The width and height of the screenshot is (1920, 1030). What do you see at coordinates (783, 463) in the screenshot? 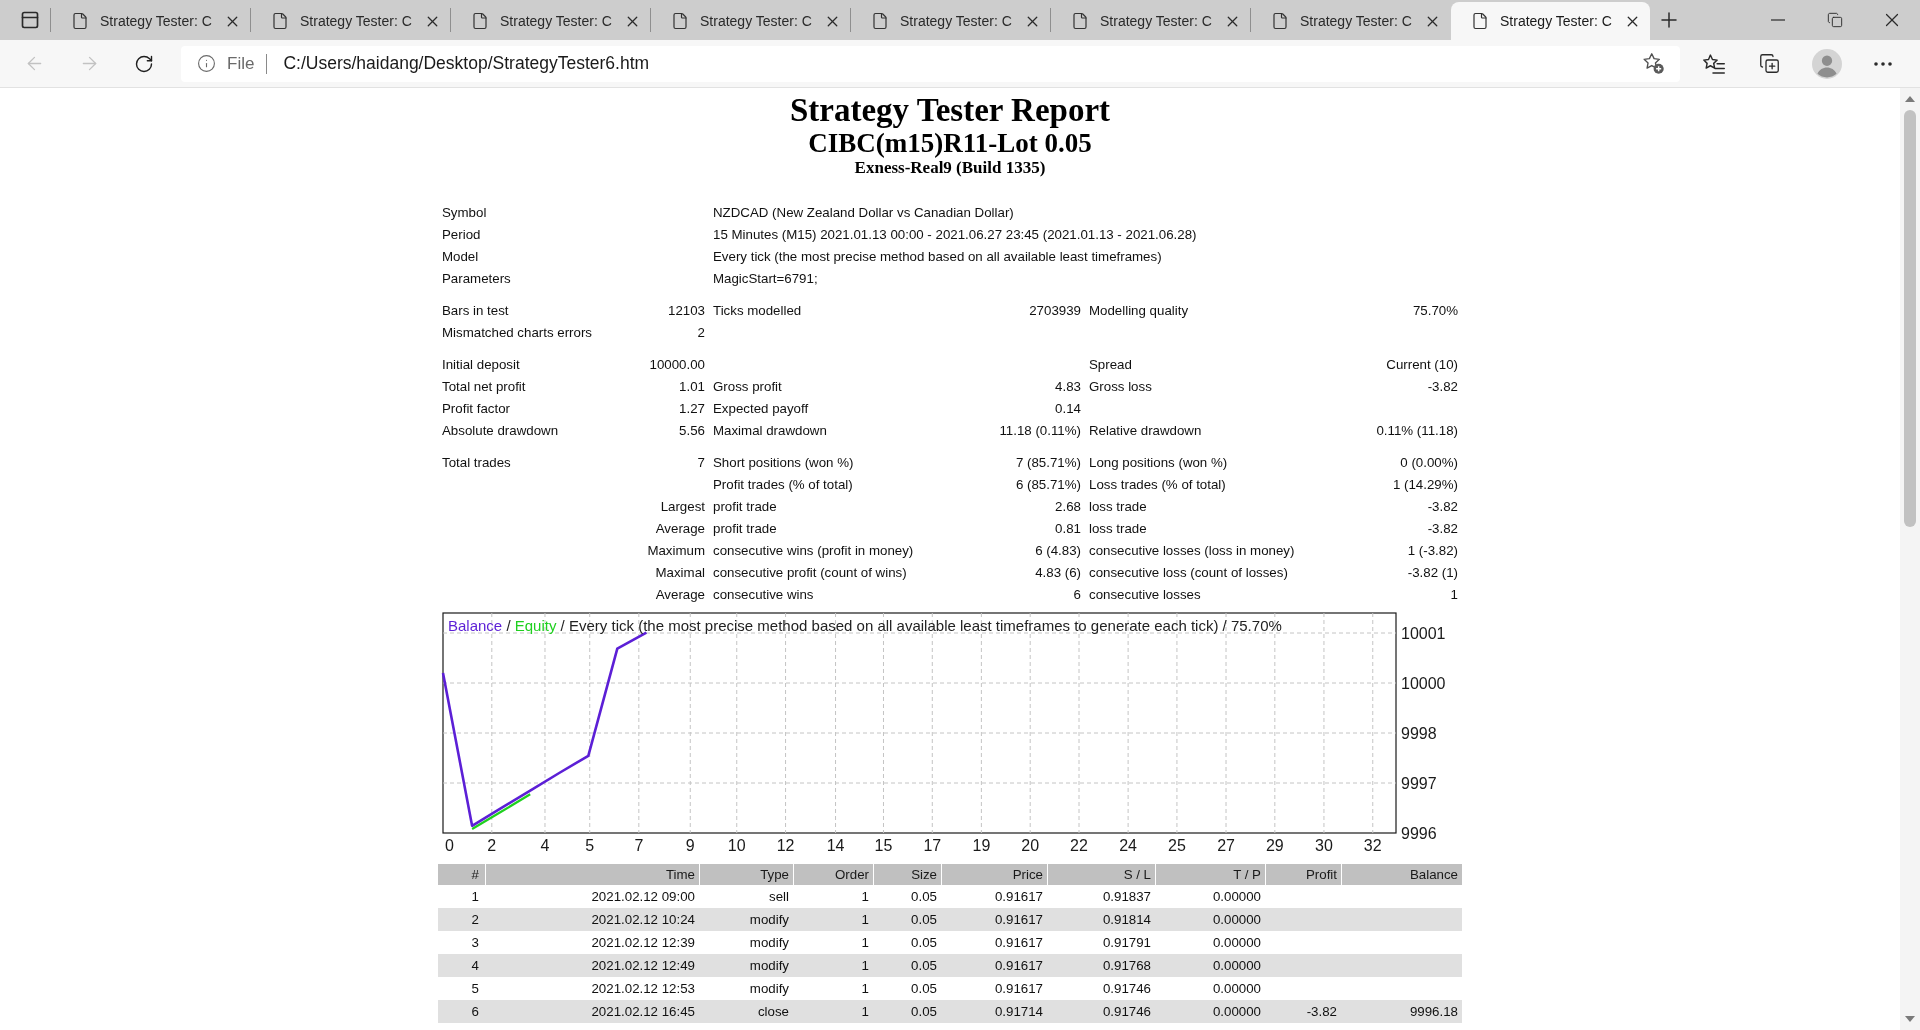
I see `summary-label: Short positions (won %)` at bounding box center [783, 463].